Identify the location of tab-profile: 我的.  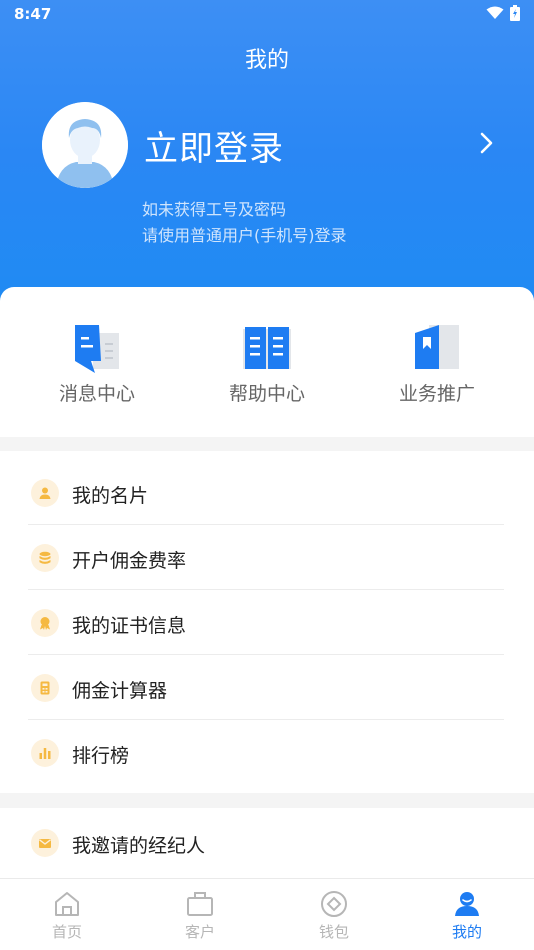
(467, 915).